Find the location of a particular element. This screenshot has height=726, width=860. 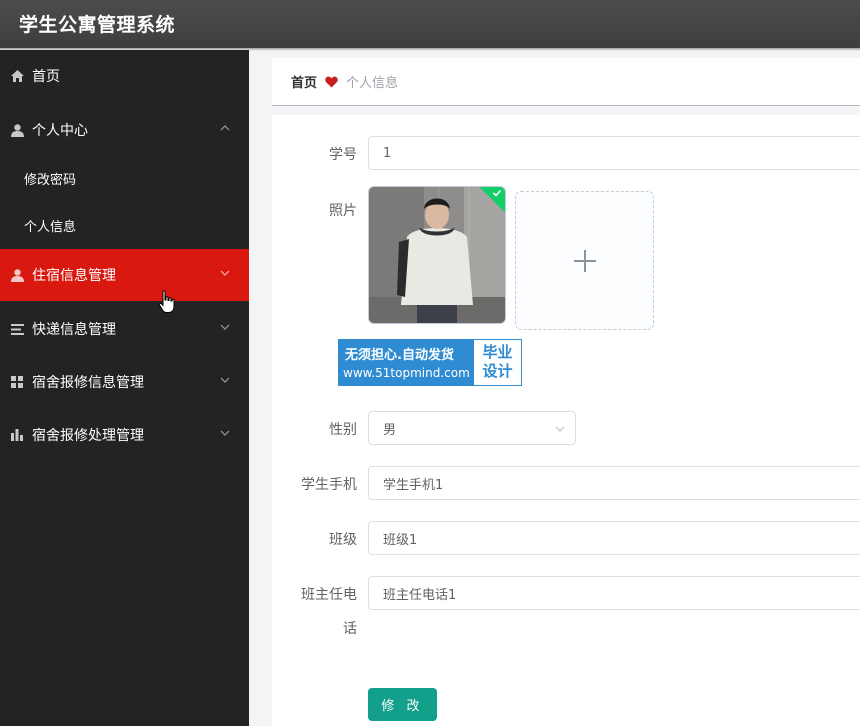

sidebar-item-label: 个人中心 is located at coordinates (60, 131).